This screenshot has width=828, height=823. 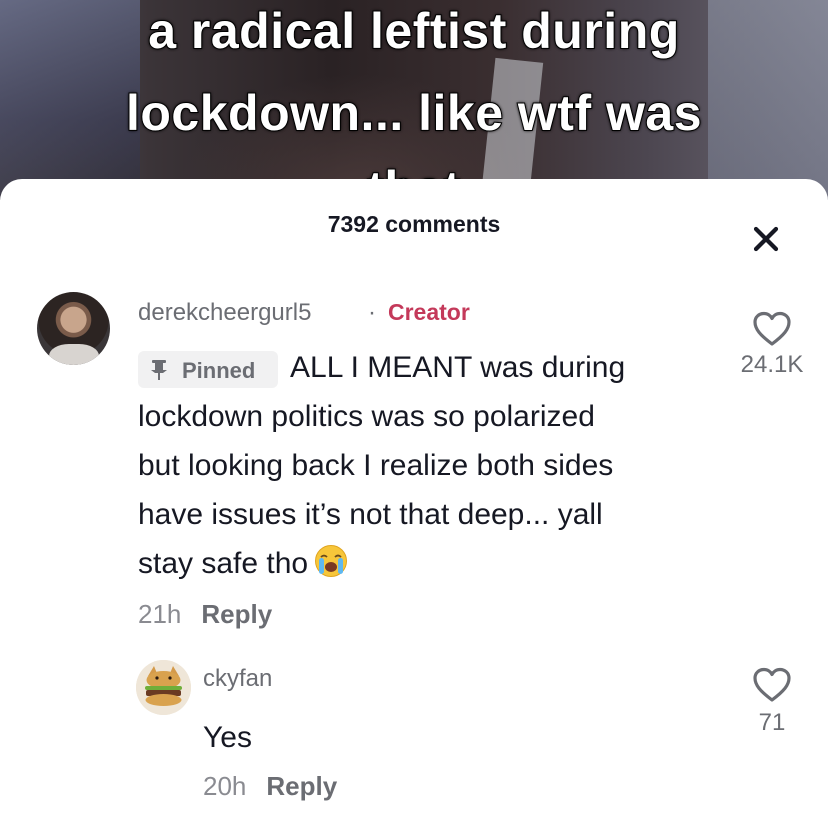 What do you see at coordinates (224, 313) in the screenshot?
I see `comment-username: derekcheergurl5` at bounding box center [224, 313].